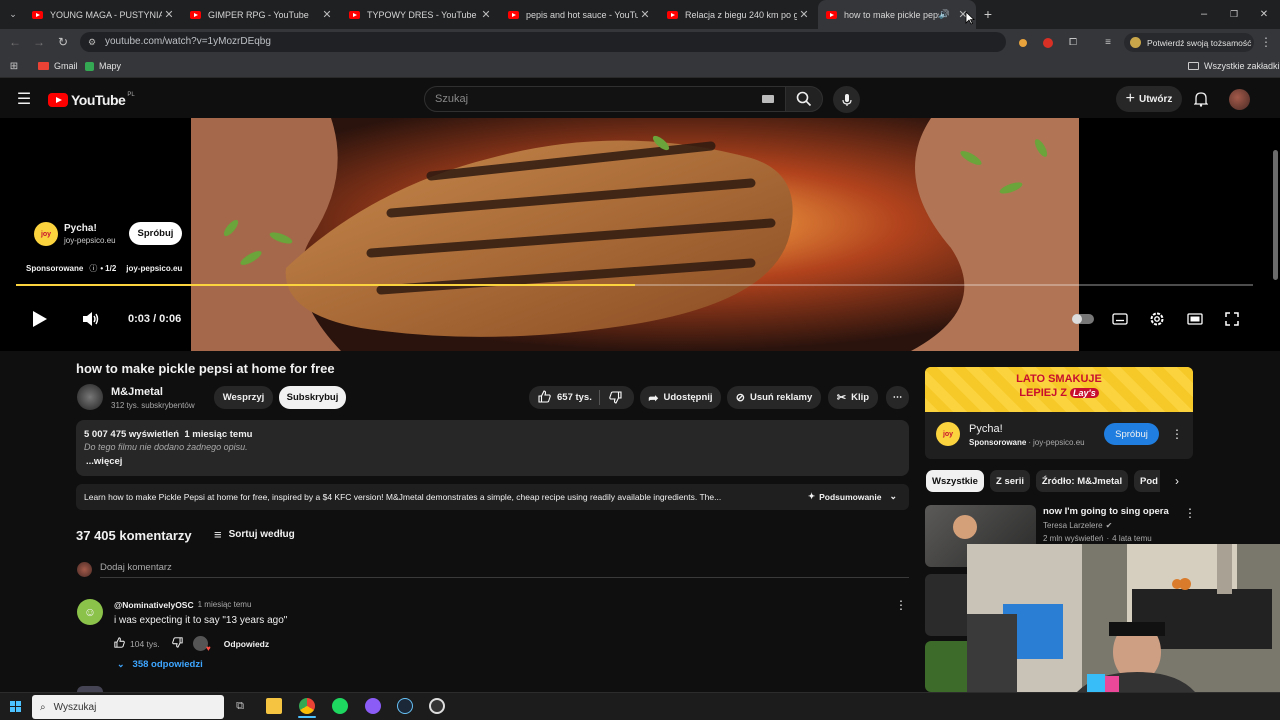 This screenshot has height=720, width=1280. What do you see at coordinates (243, 397) in the screenshot?
I see `support-button: Wesprzyj` at bounding box center [243, 397].